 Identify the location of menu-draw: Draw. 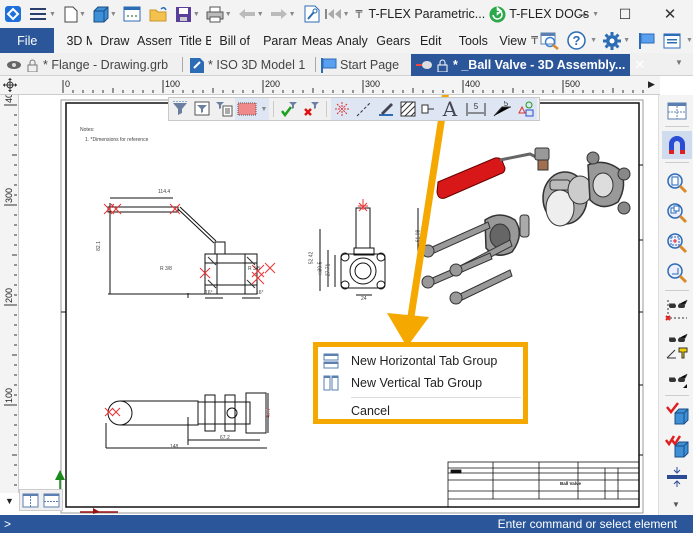
(111, 41).